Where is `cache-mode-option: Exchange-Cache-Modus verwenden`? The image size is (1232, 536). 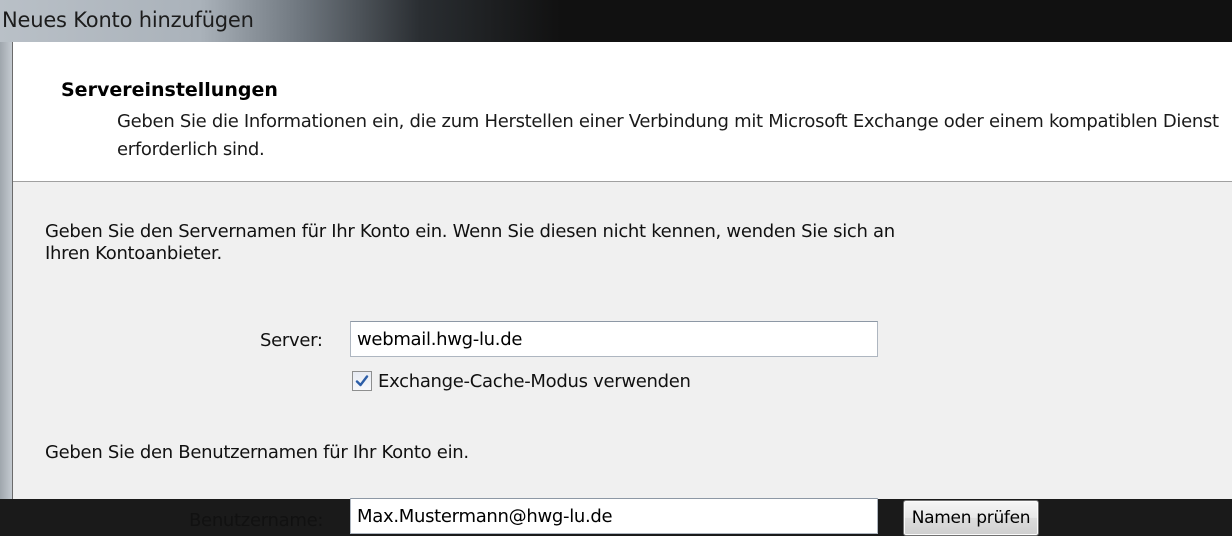 cache-mode-option: Exchange-Cache-Modus verwenden is located at coordinates (521, 381).